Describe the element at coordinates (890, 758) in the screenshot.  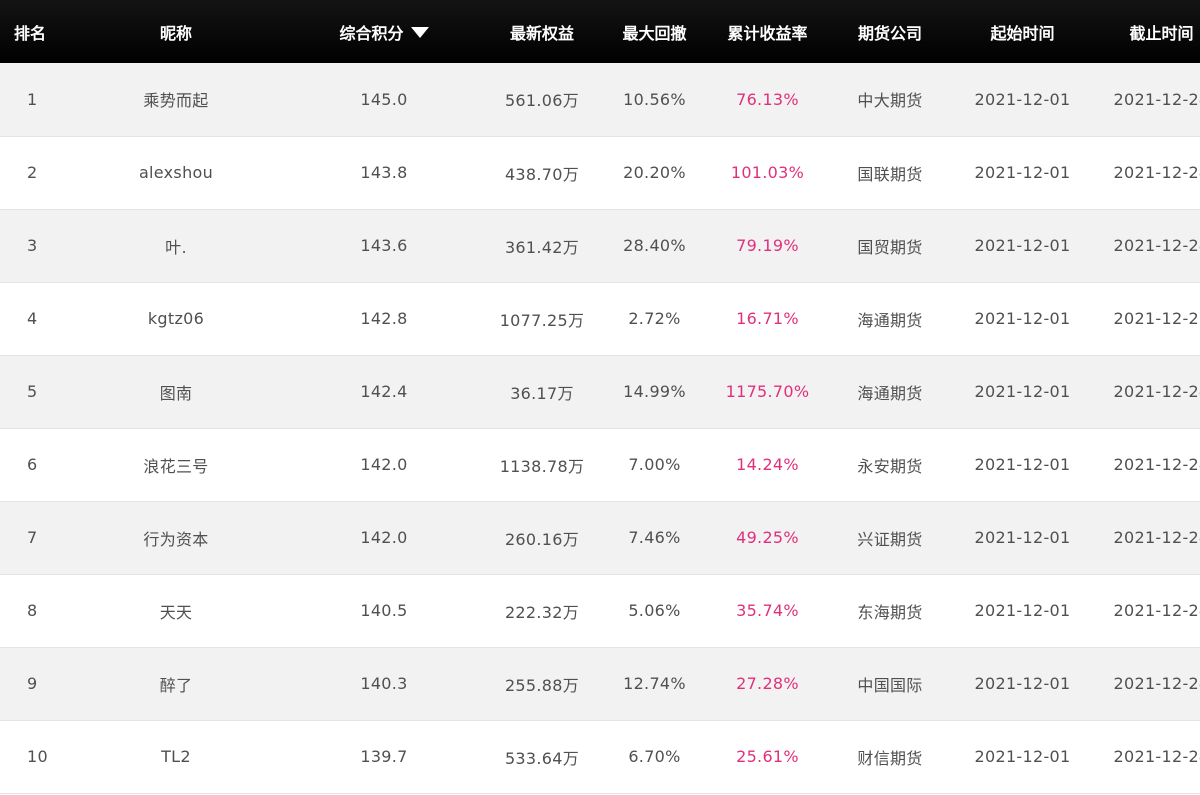
I see `cell-broker: 财信期货` at that location.